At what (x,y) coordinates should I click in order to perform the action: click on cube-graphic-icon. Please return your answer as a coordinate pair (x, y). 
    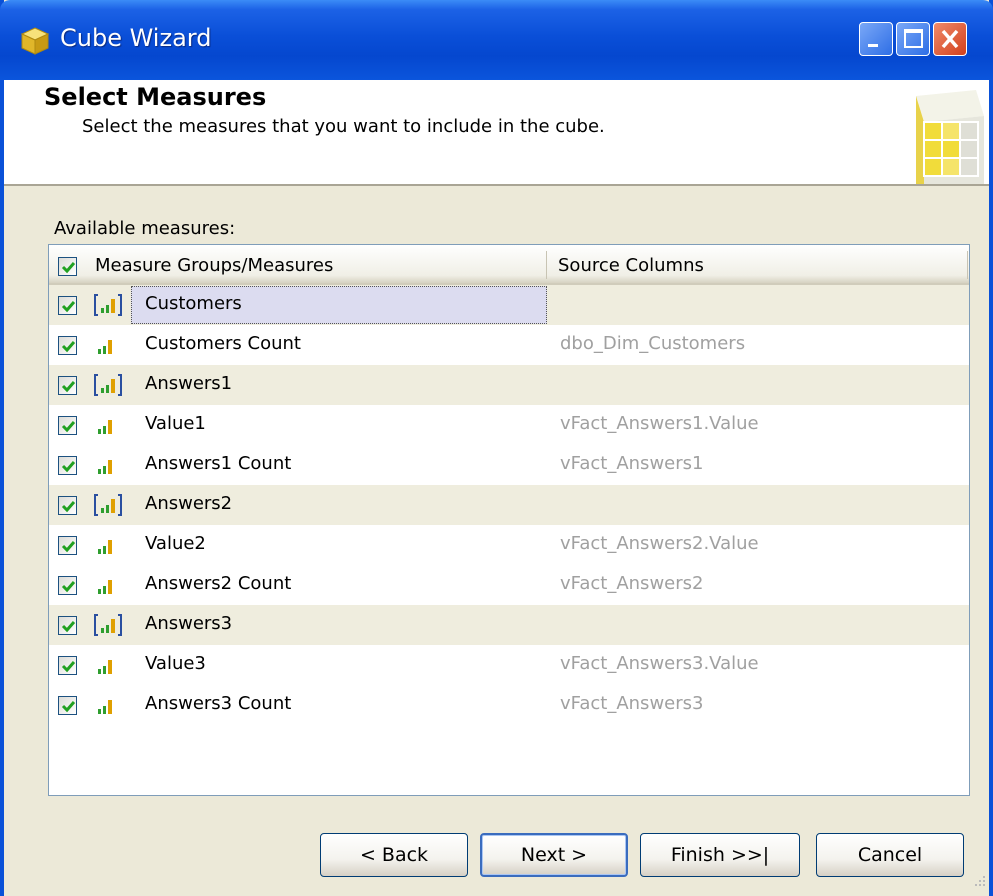
    Looking at the image, I should click on (950, 137).